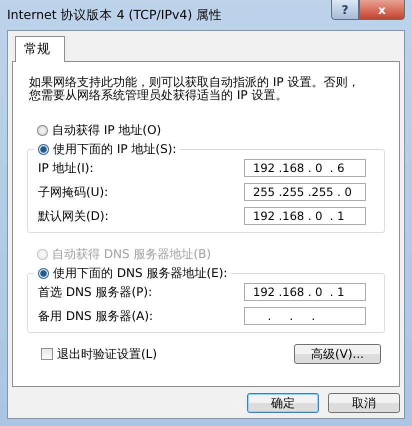 The height and width of the screenshot is (426, 412). Describe the element at coordinates (283, 403) in the screenshot. I see `ok-button: 确定` at that location.